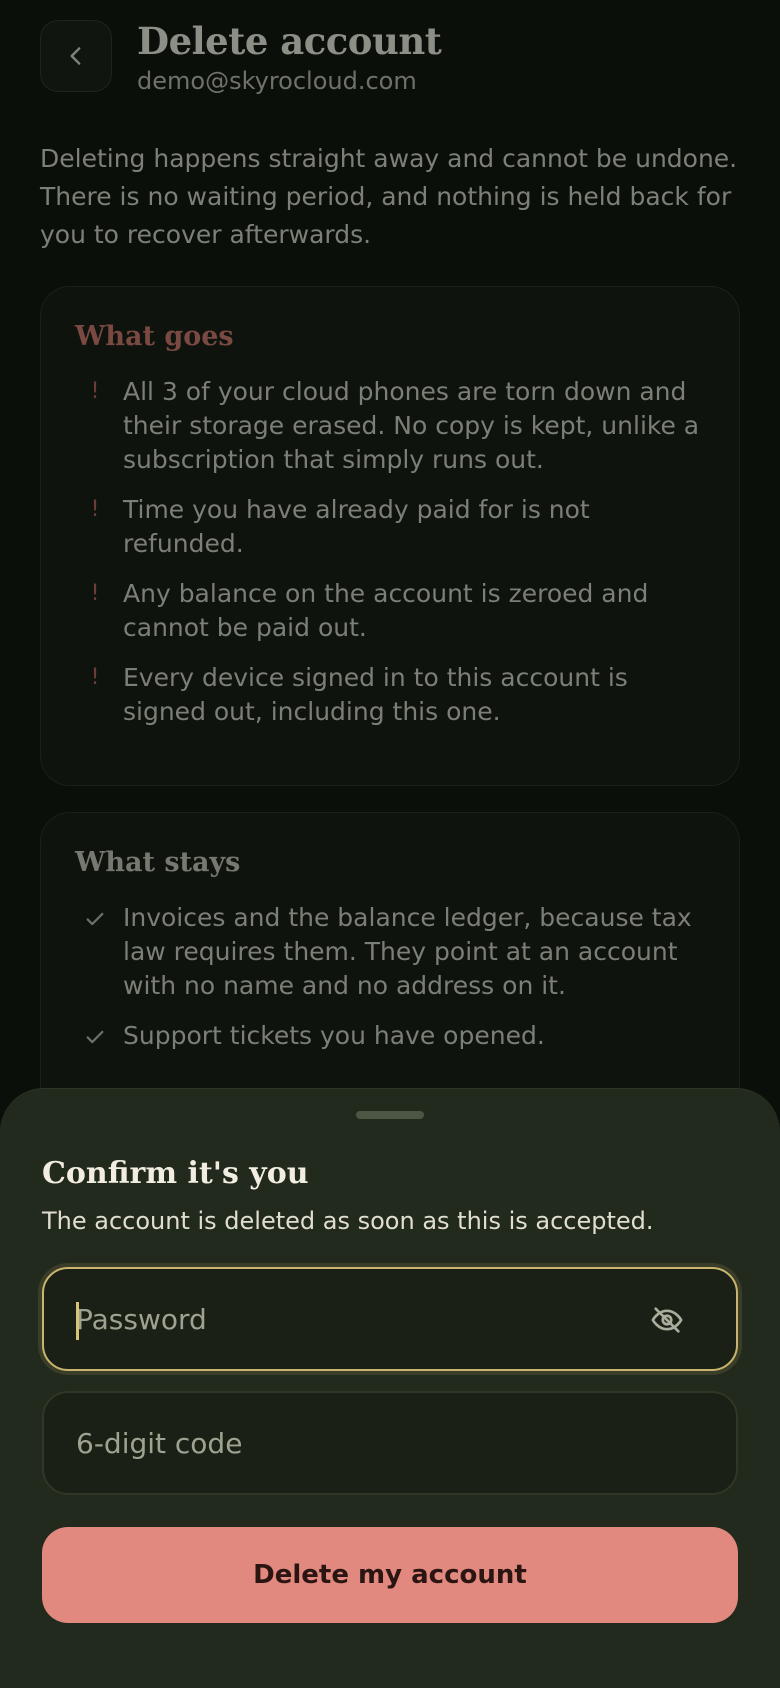 The image size is (780, 1688). Describe the element at coordinates (390, 1575) in the screenshot. I see `delete-account-button: Delete my account` at that location.